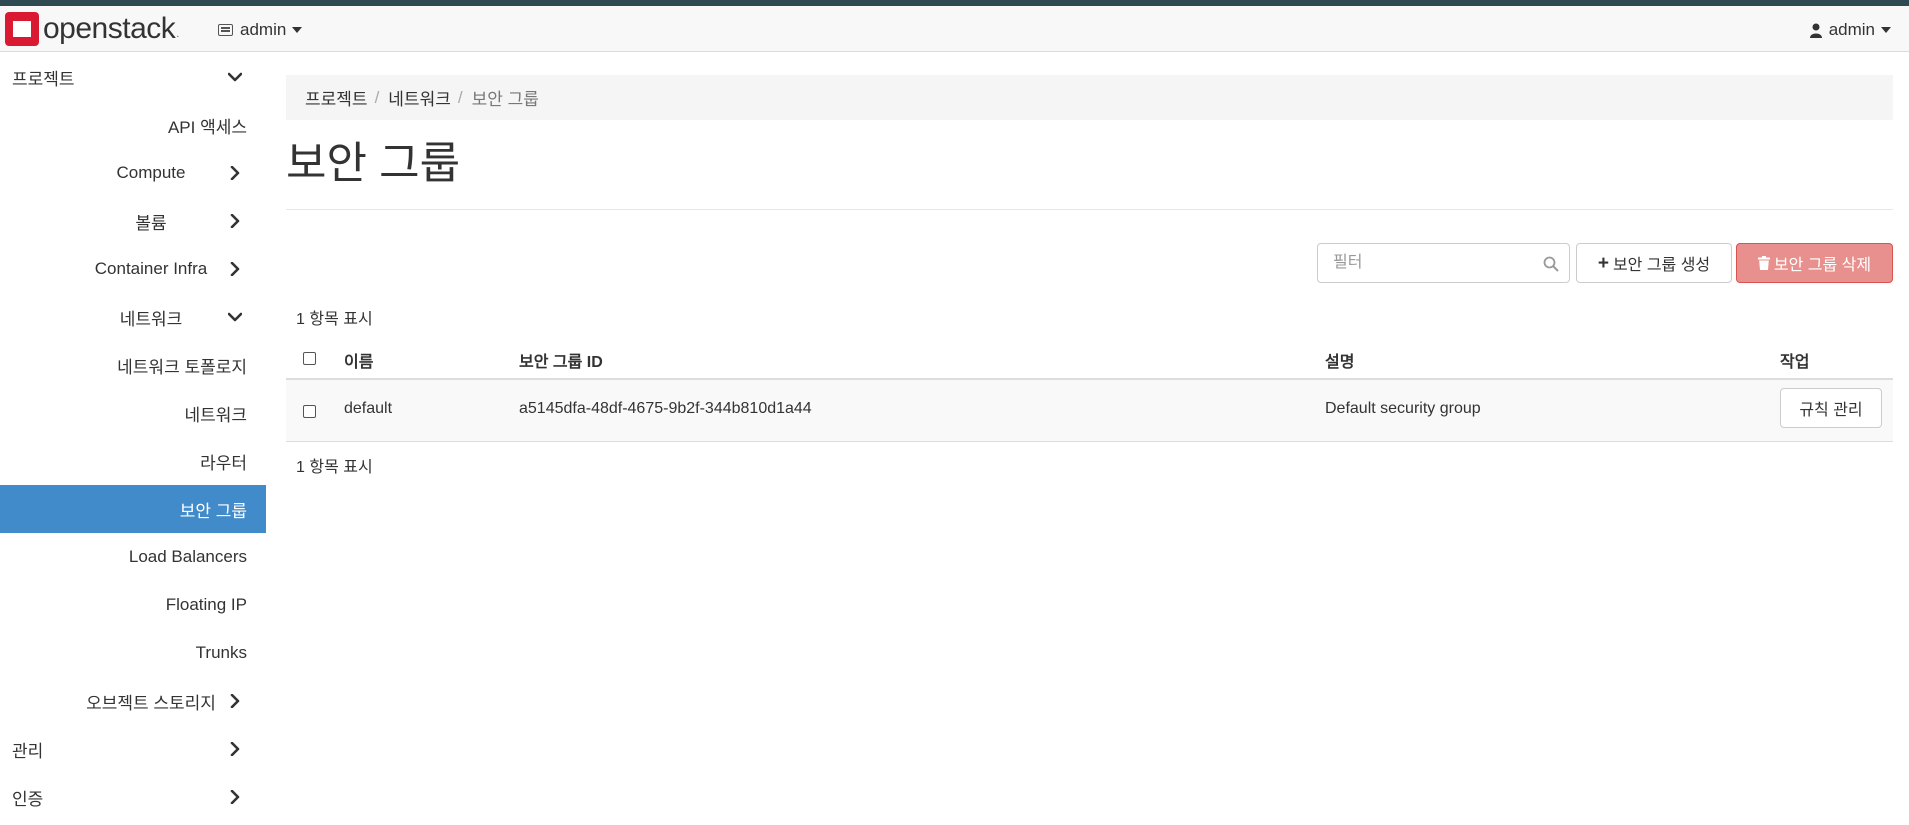 The image size is (1909, 825). I want to click on row-description: Default security group, so click(1403, 408).